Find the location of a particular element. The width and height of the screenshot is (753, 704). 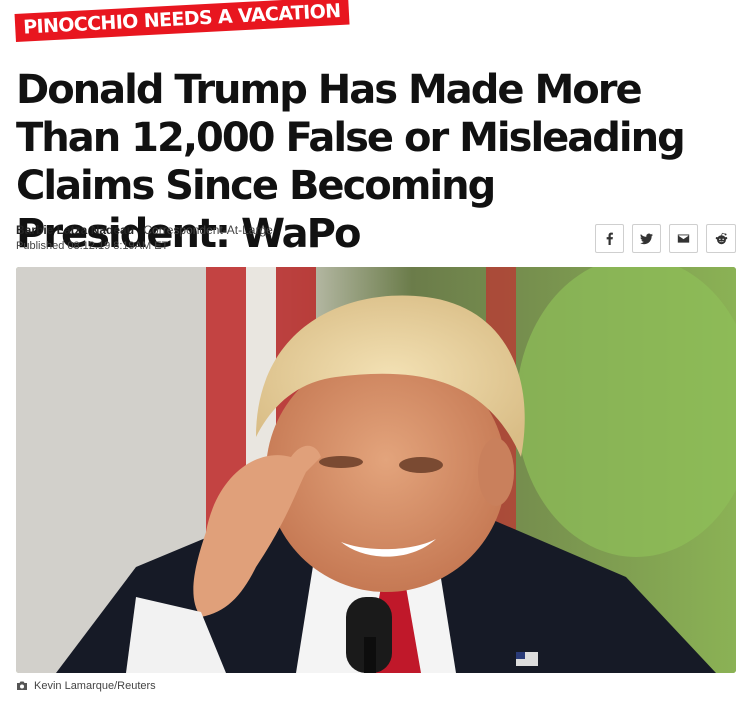

photo-caption: Kevin Lamarque/Reuters is located at coordinates (86, 686).